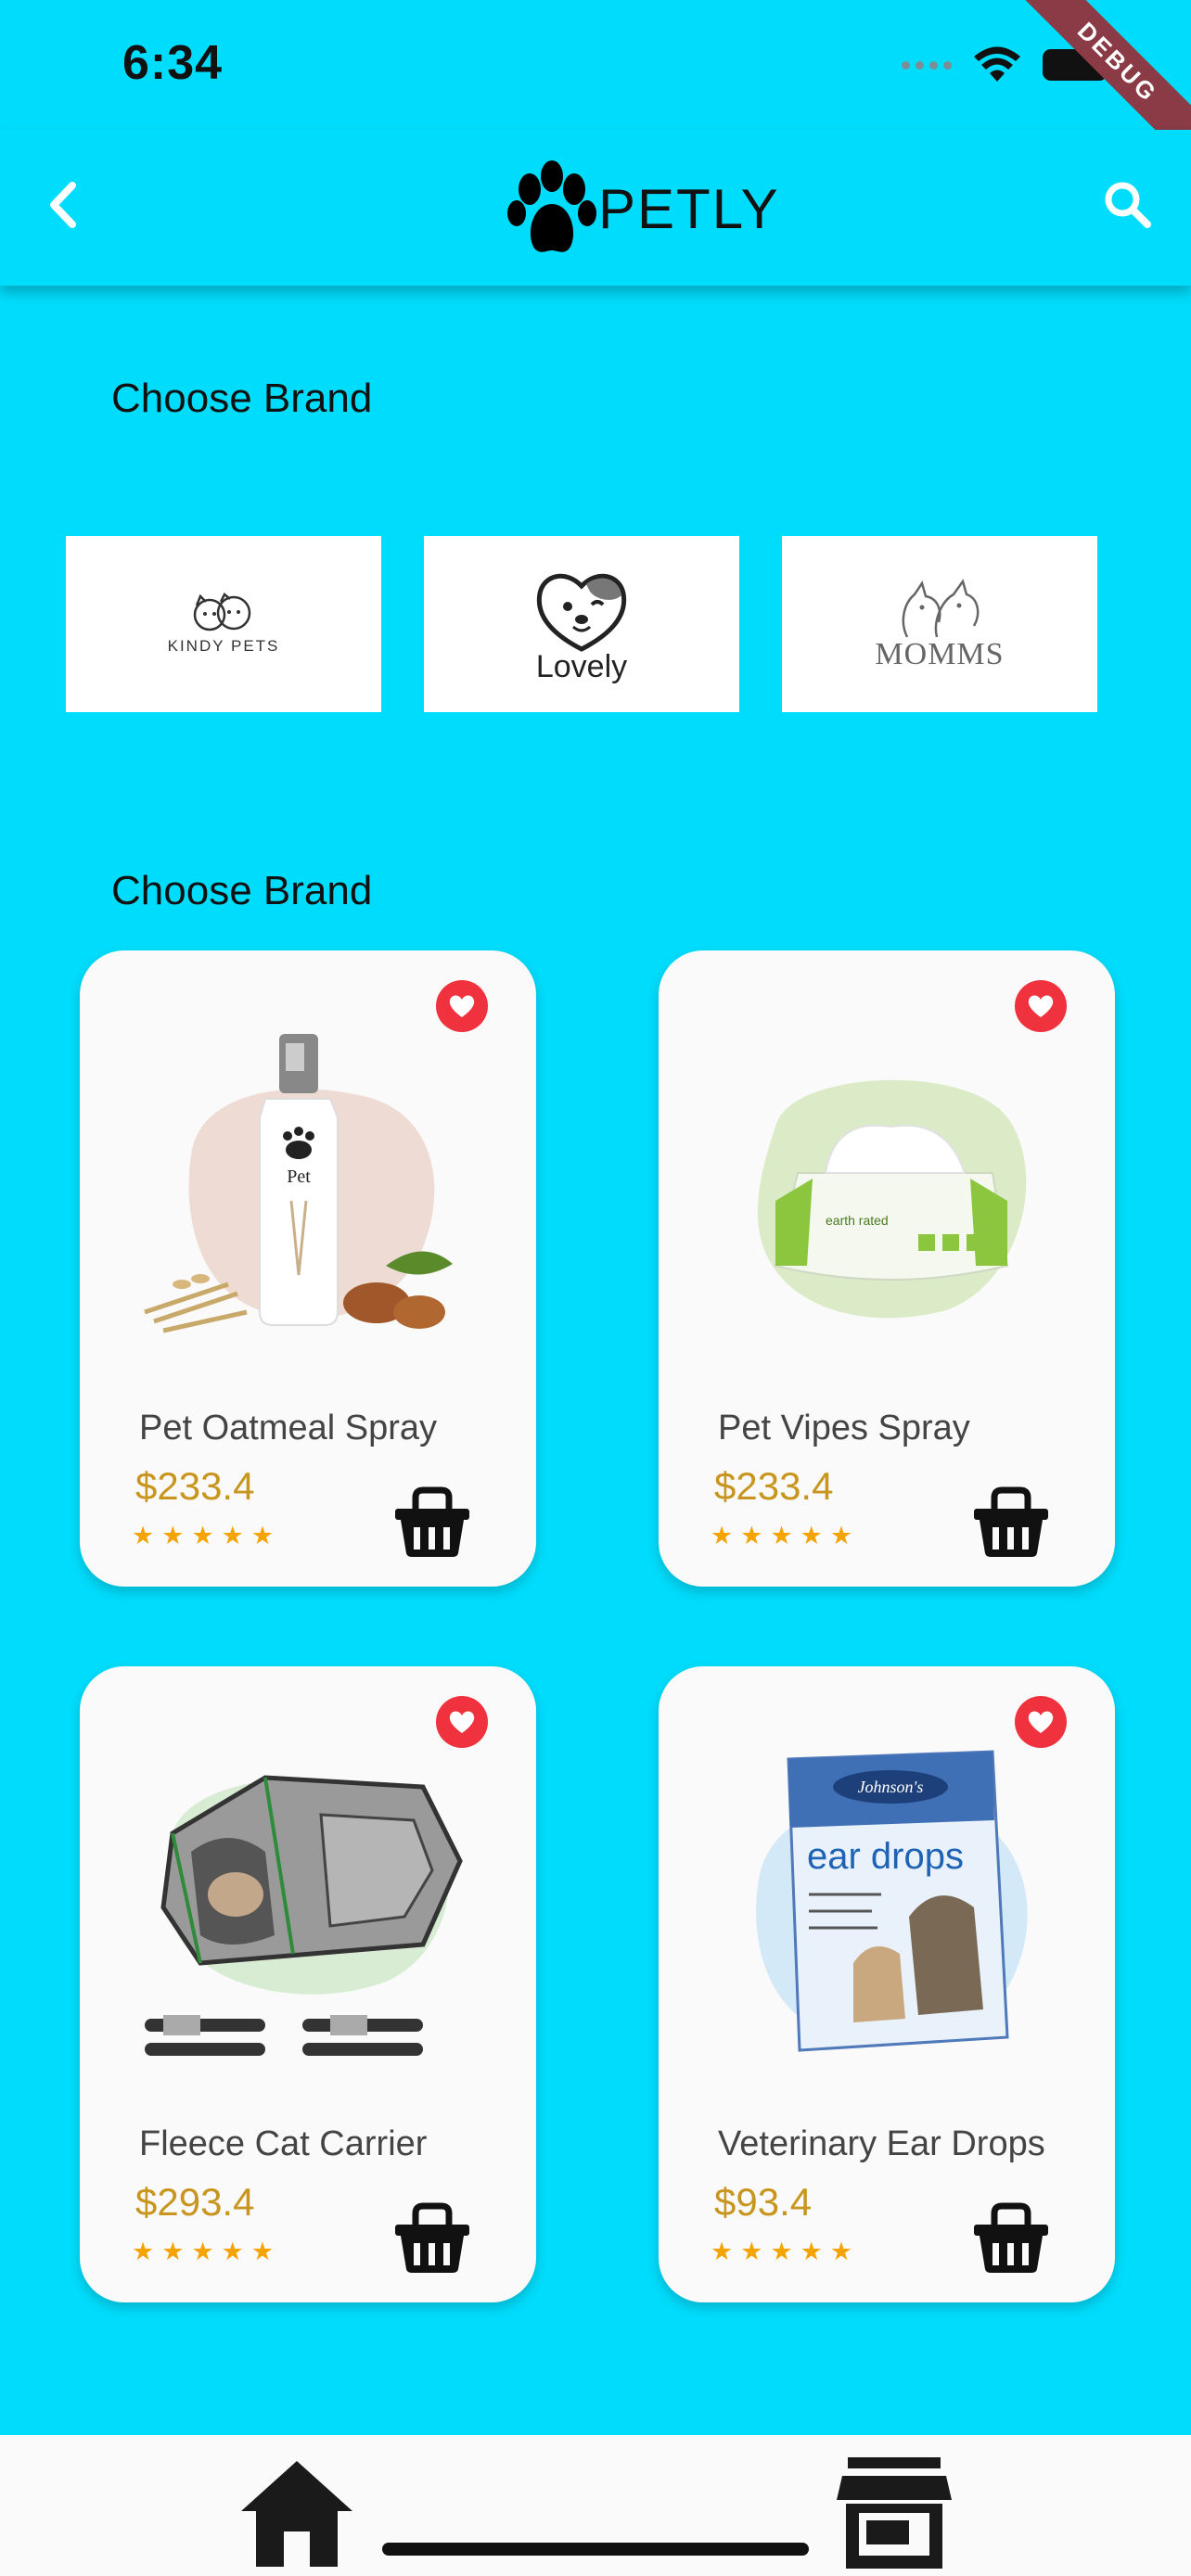 The height and width of the screenshot is (2576, 1191). Describe the element at coordinates (941, 608) in the screenshot. I see `momms-logo-icon` at that location.